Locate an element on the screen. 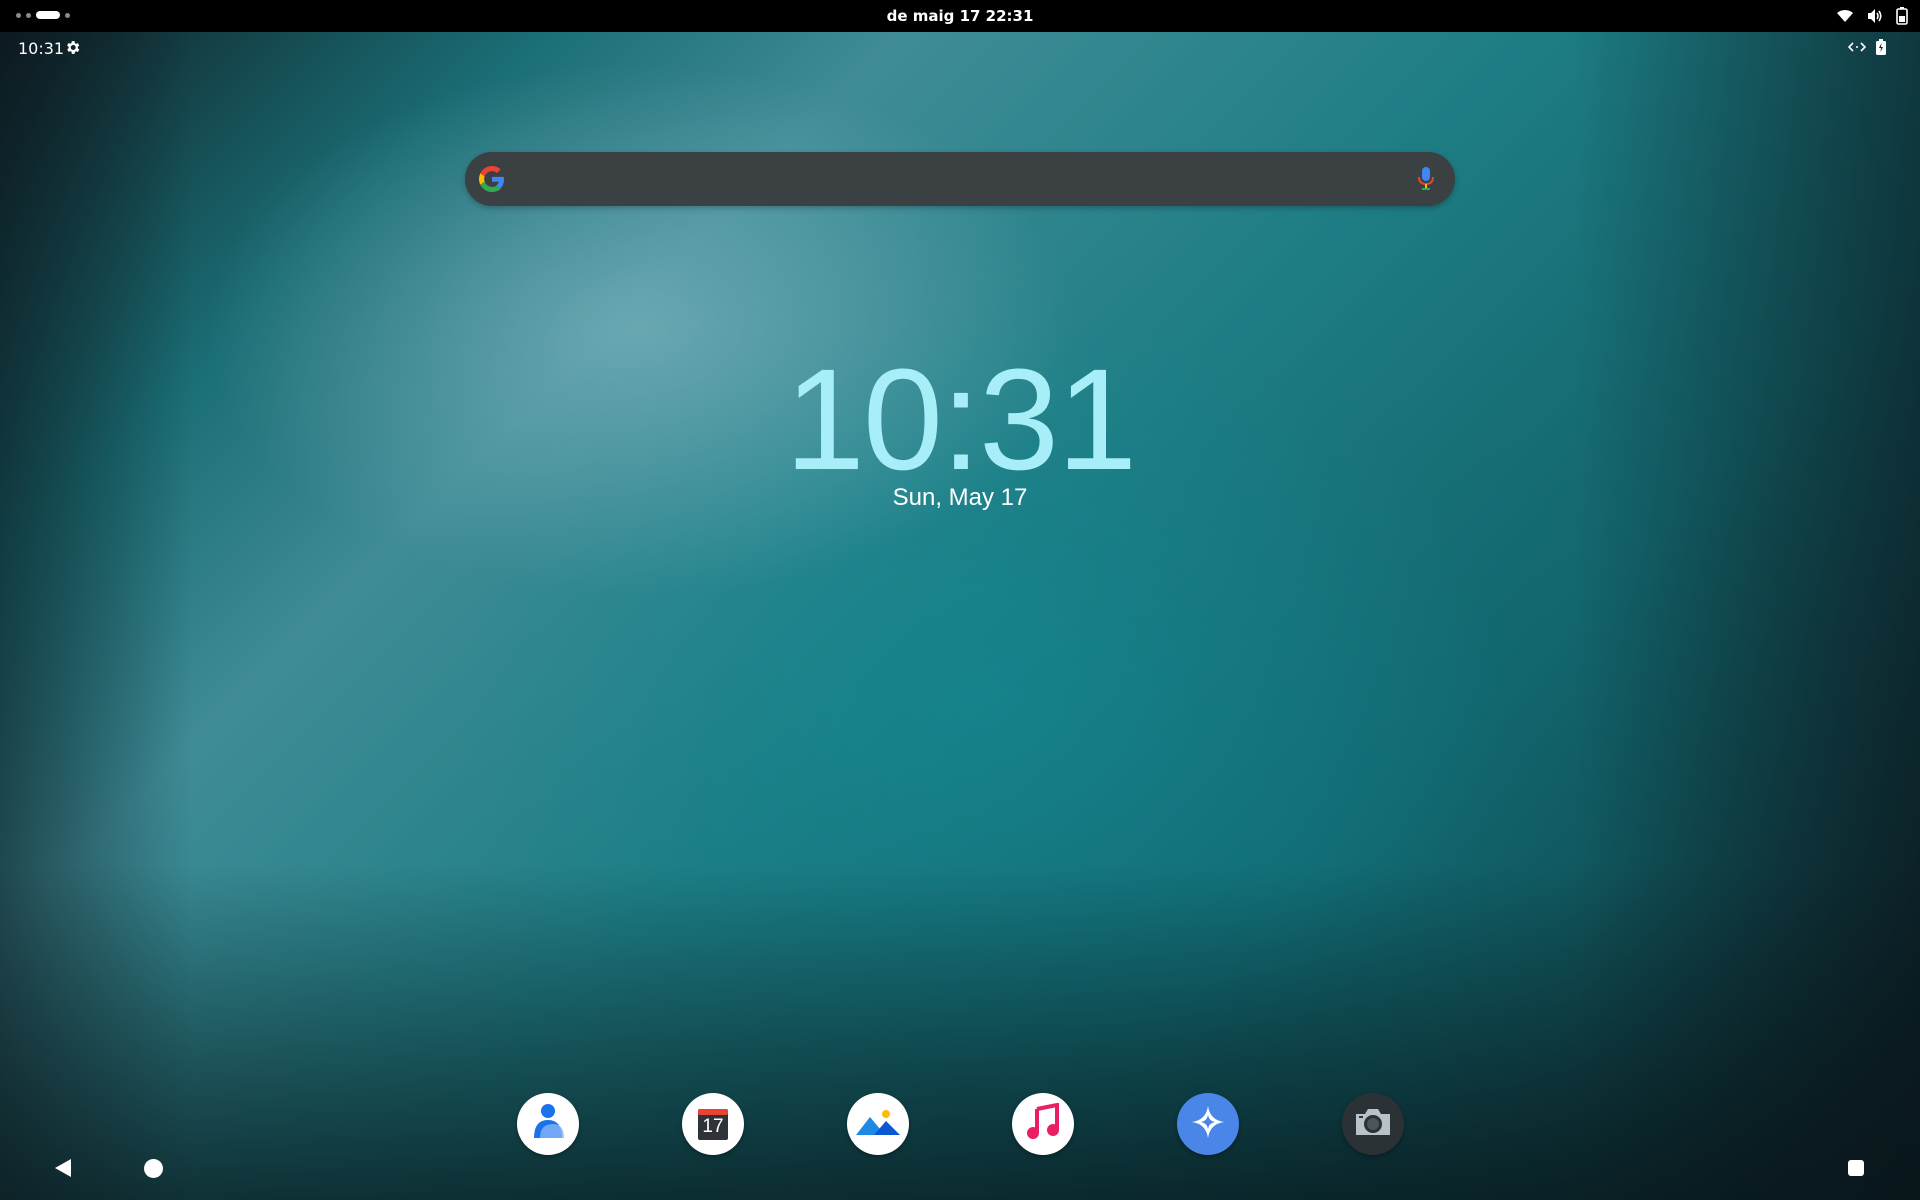 Image resolution: width=1920 pixels, height=1200 pixels. battery-icon is located at coordinates (1902, 16).